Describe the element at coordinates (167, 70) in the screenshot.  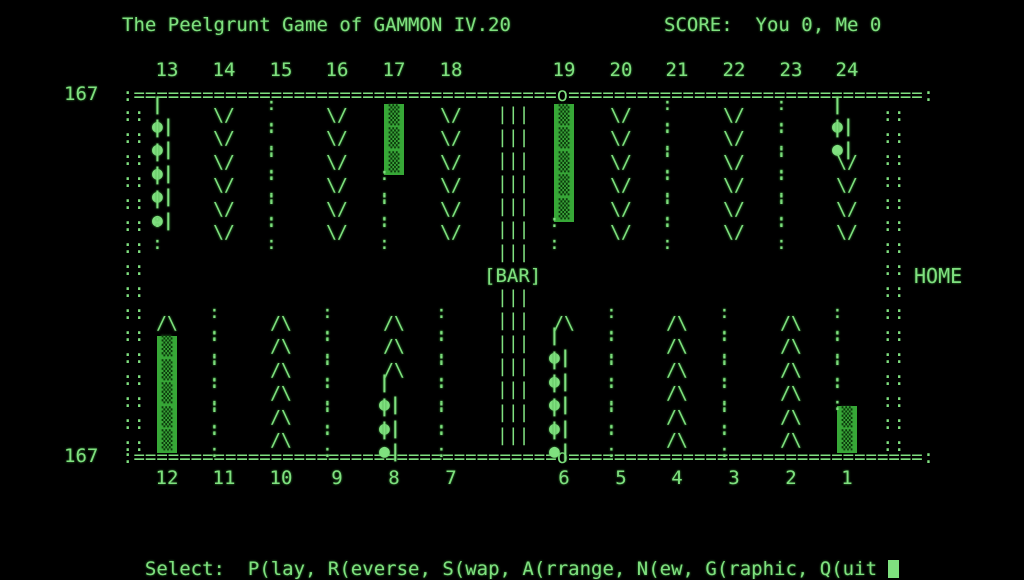
I see `point-number: 13` at that location.